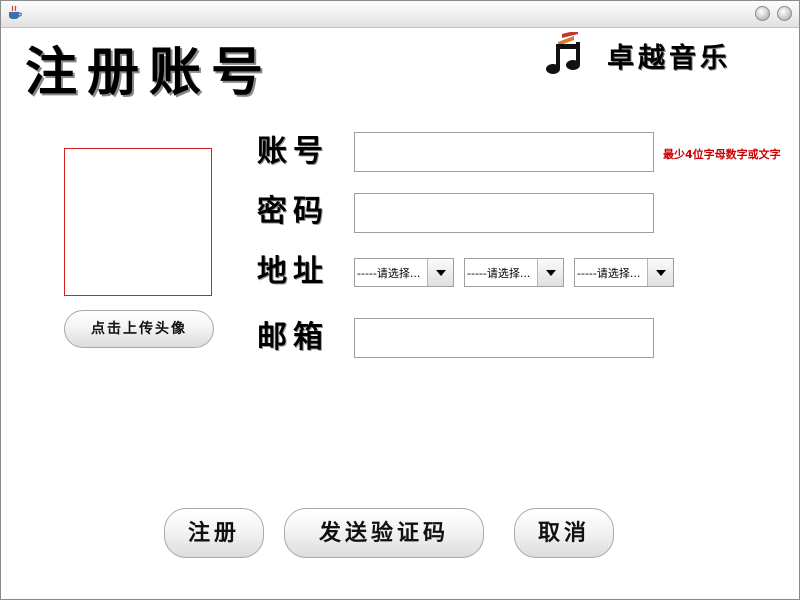  I want to click on cancel-button: 取消, so click(564, 533).